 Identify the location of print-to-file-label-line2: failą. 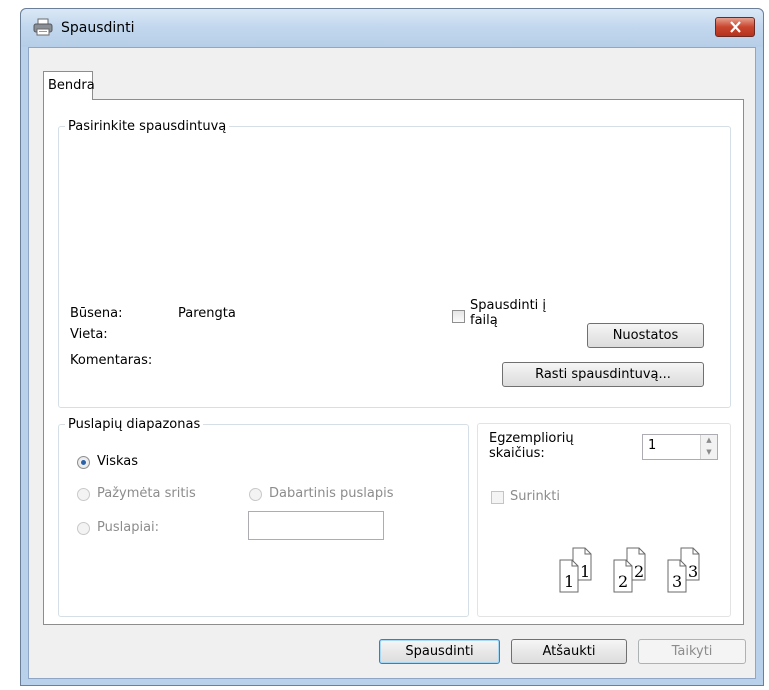
(484, 320).